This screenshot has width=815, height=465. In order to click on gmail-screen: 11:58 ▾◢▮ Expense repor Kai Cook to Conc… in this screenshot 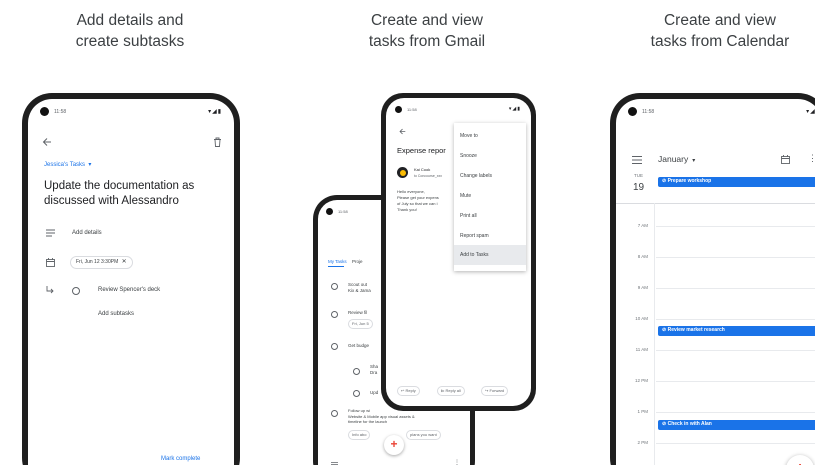, I will do `click(458, 252)`.